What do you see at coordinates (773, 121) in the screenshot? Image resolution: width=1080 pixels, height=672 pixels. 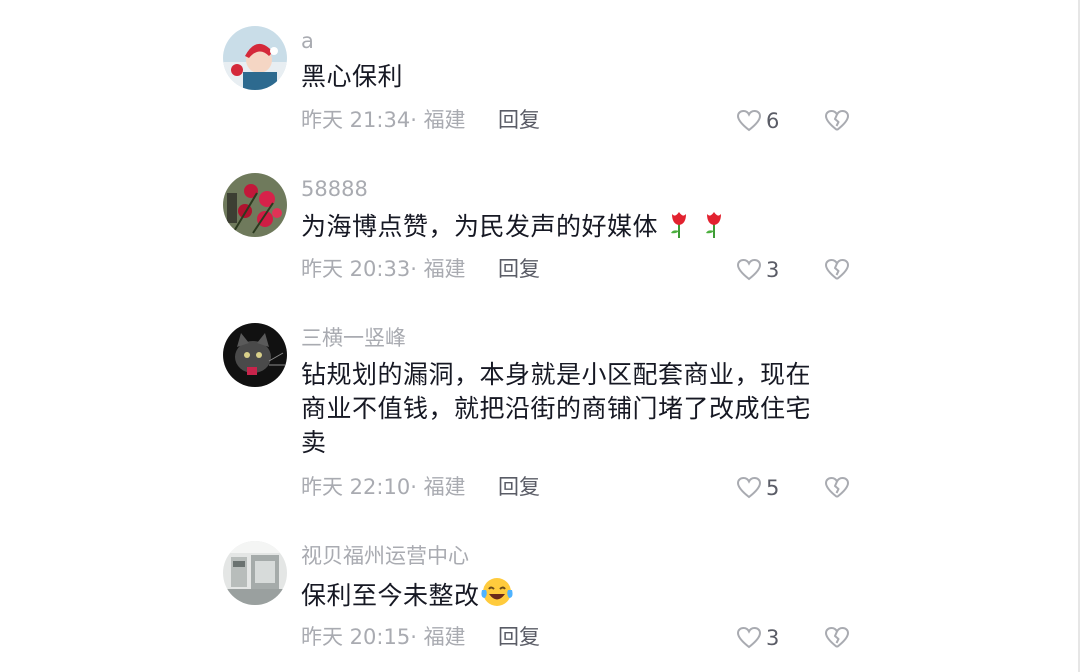 I see `like-count: 6` at bounding box center [773, 121].